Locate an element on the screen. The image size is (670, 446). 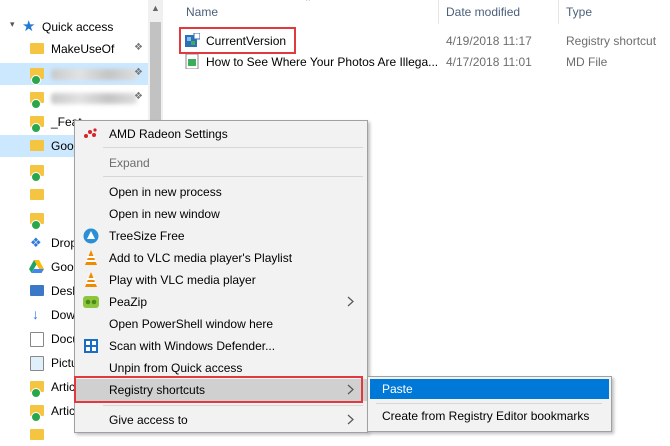
submenu-separator-line is located at coordinates (489, 403).